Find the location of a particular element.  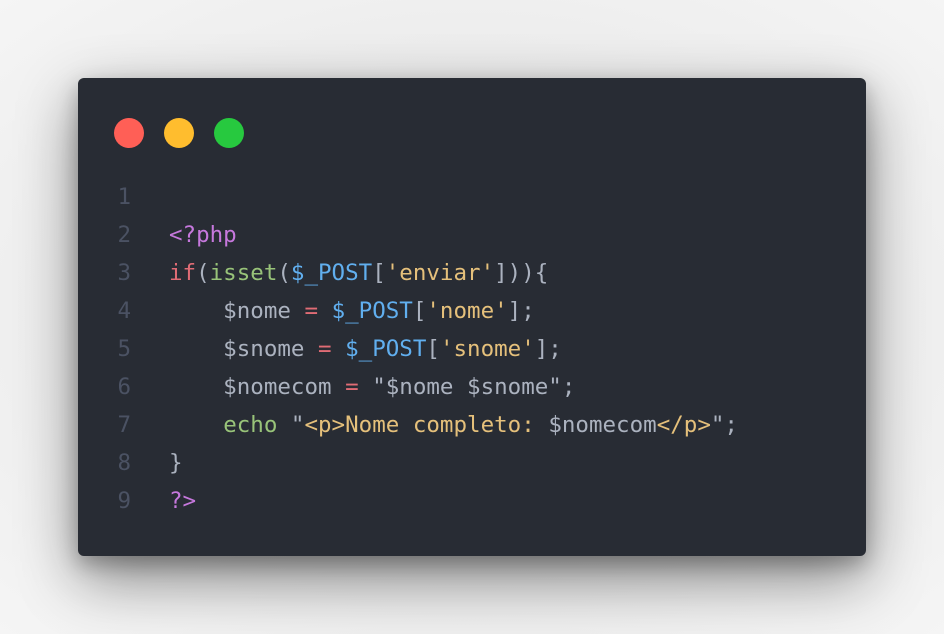

line-content: } is located at coordinates (176, 463).